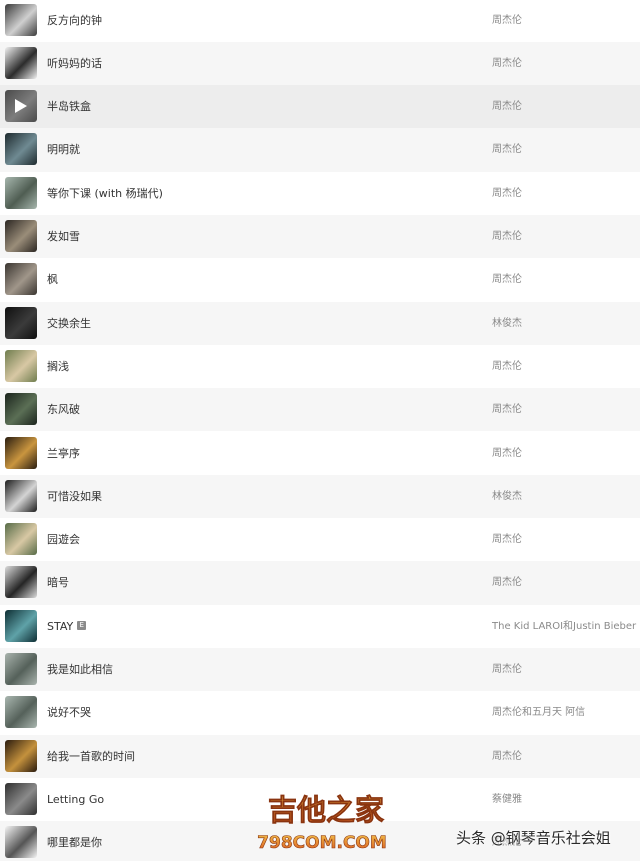 The image size is (640, 861). Describe the element at coordinates (320, 670) in the screenshot. I see `song-row: 我是如此相信 周杰伦` at that location.